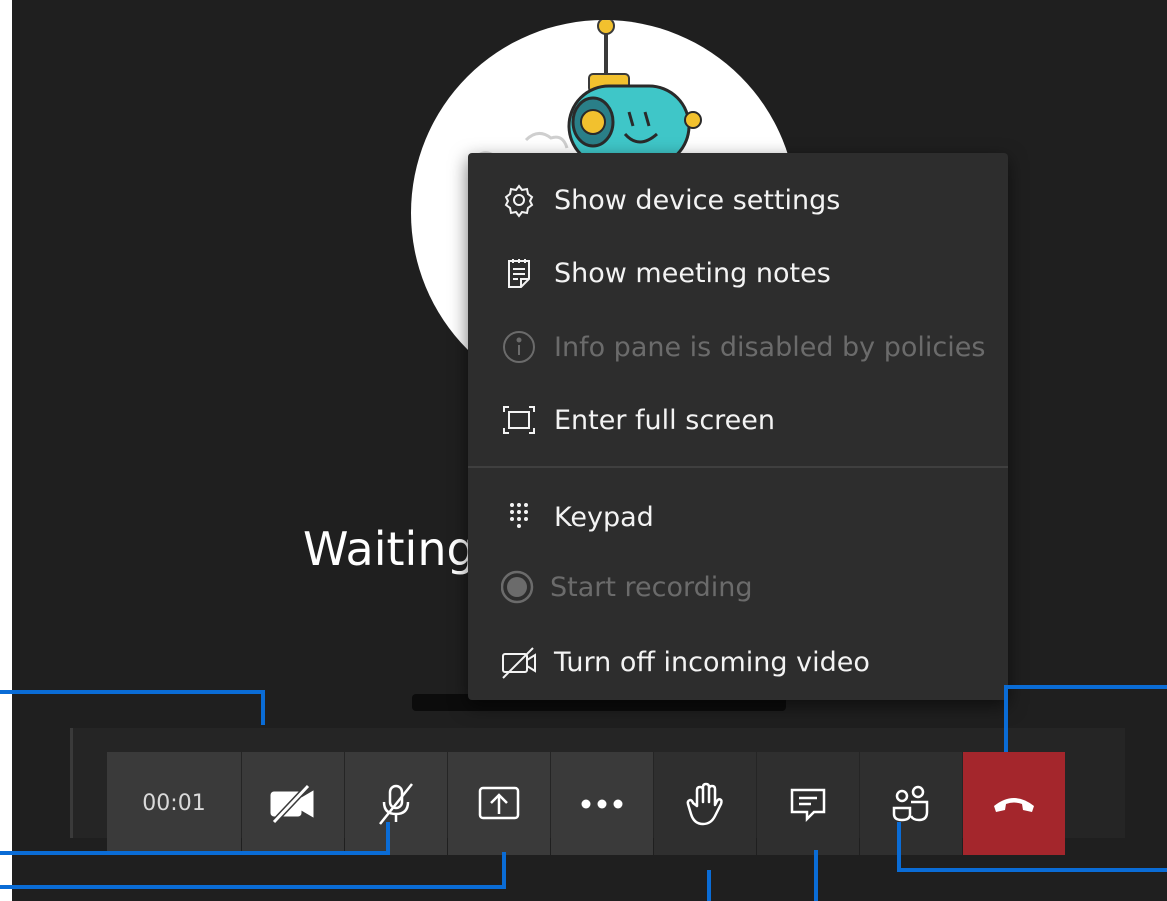  What do you see at coordinates (519, 200) in the screenshot?
I see `gear-icon` at bounding box center [519, 200].